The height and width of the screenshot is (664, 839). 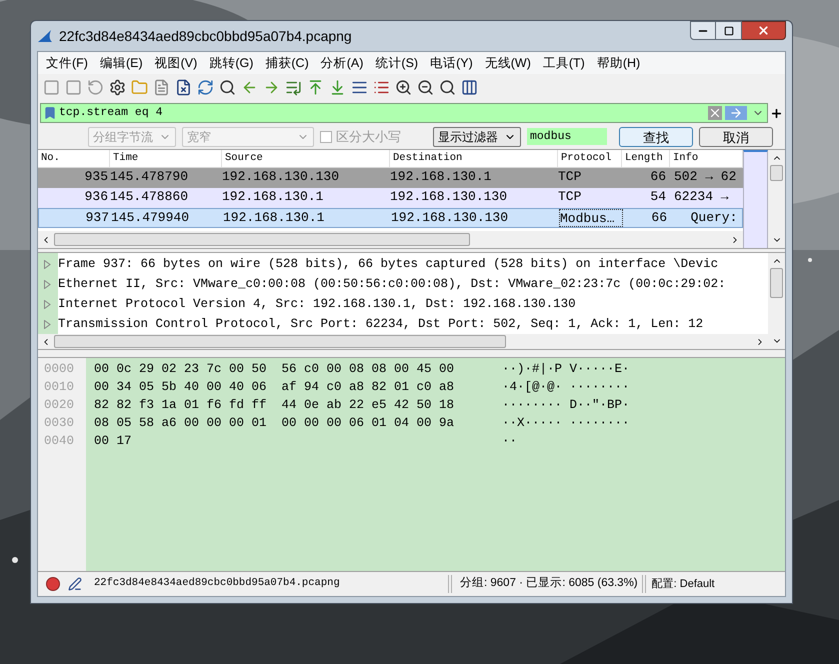 What do you see at coordinates (95, 87) in the screenshot?
I see `restart-icon` at bounding box center [95, 87].